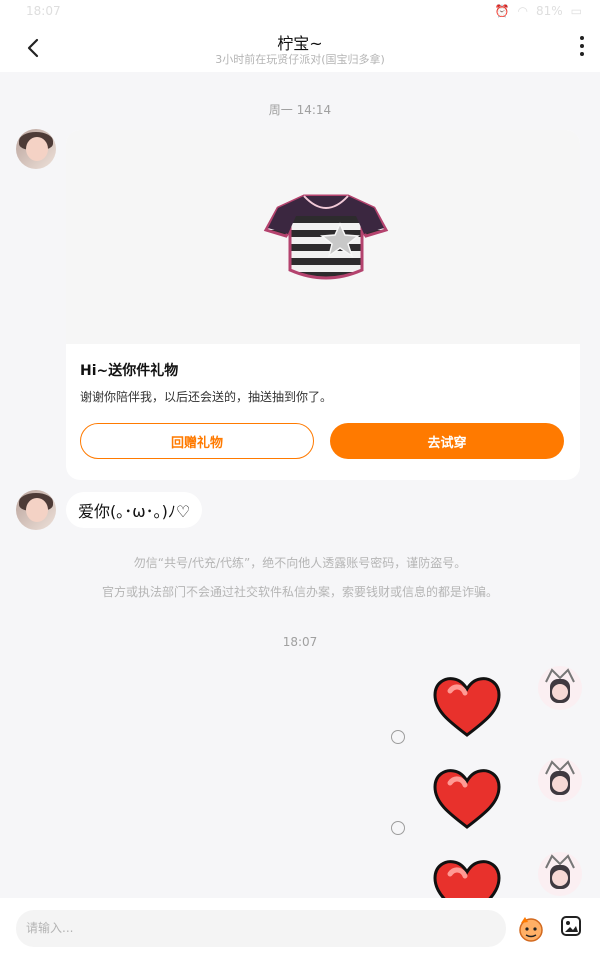  I want to click on return-gift-button: 回赠礼物, so click(197, 441).